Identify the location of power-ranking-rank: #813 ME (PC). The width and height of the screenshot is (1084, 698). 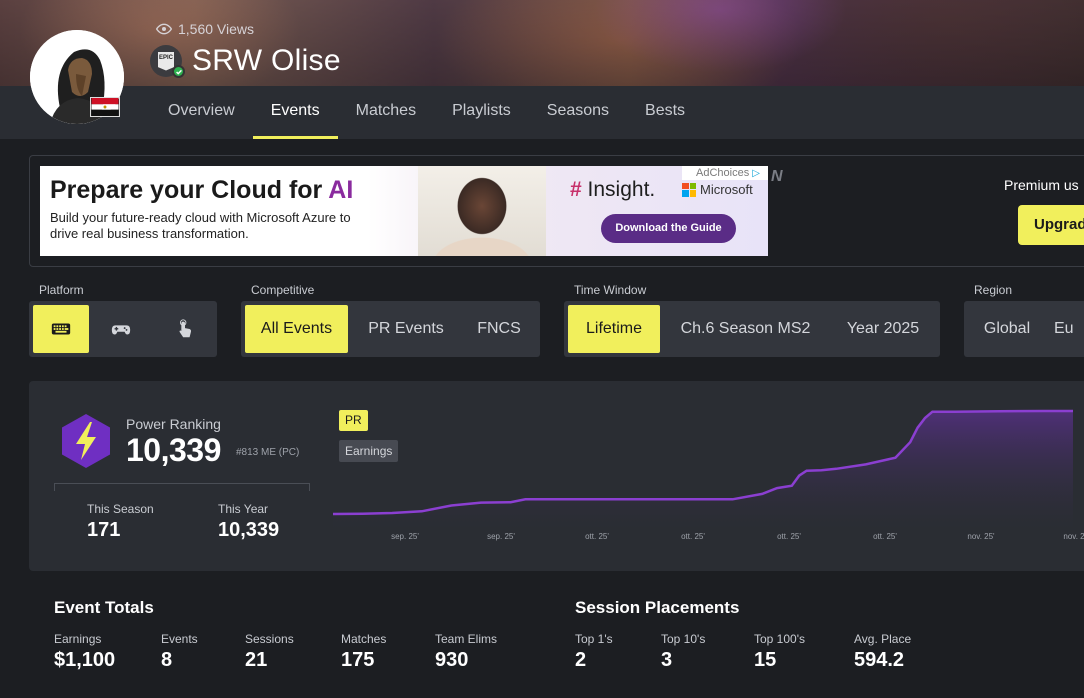
(268, 452).